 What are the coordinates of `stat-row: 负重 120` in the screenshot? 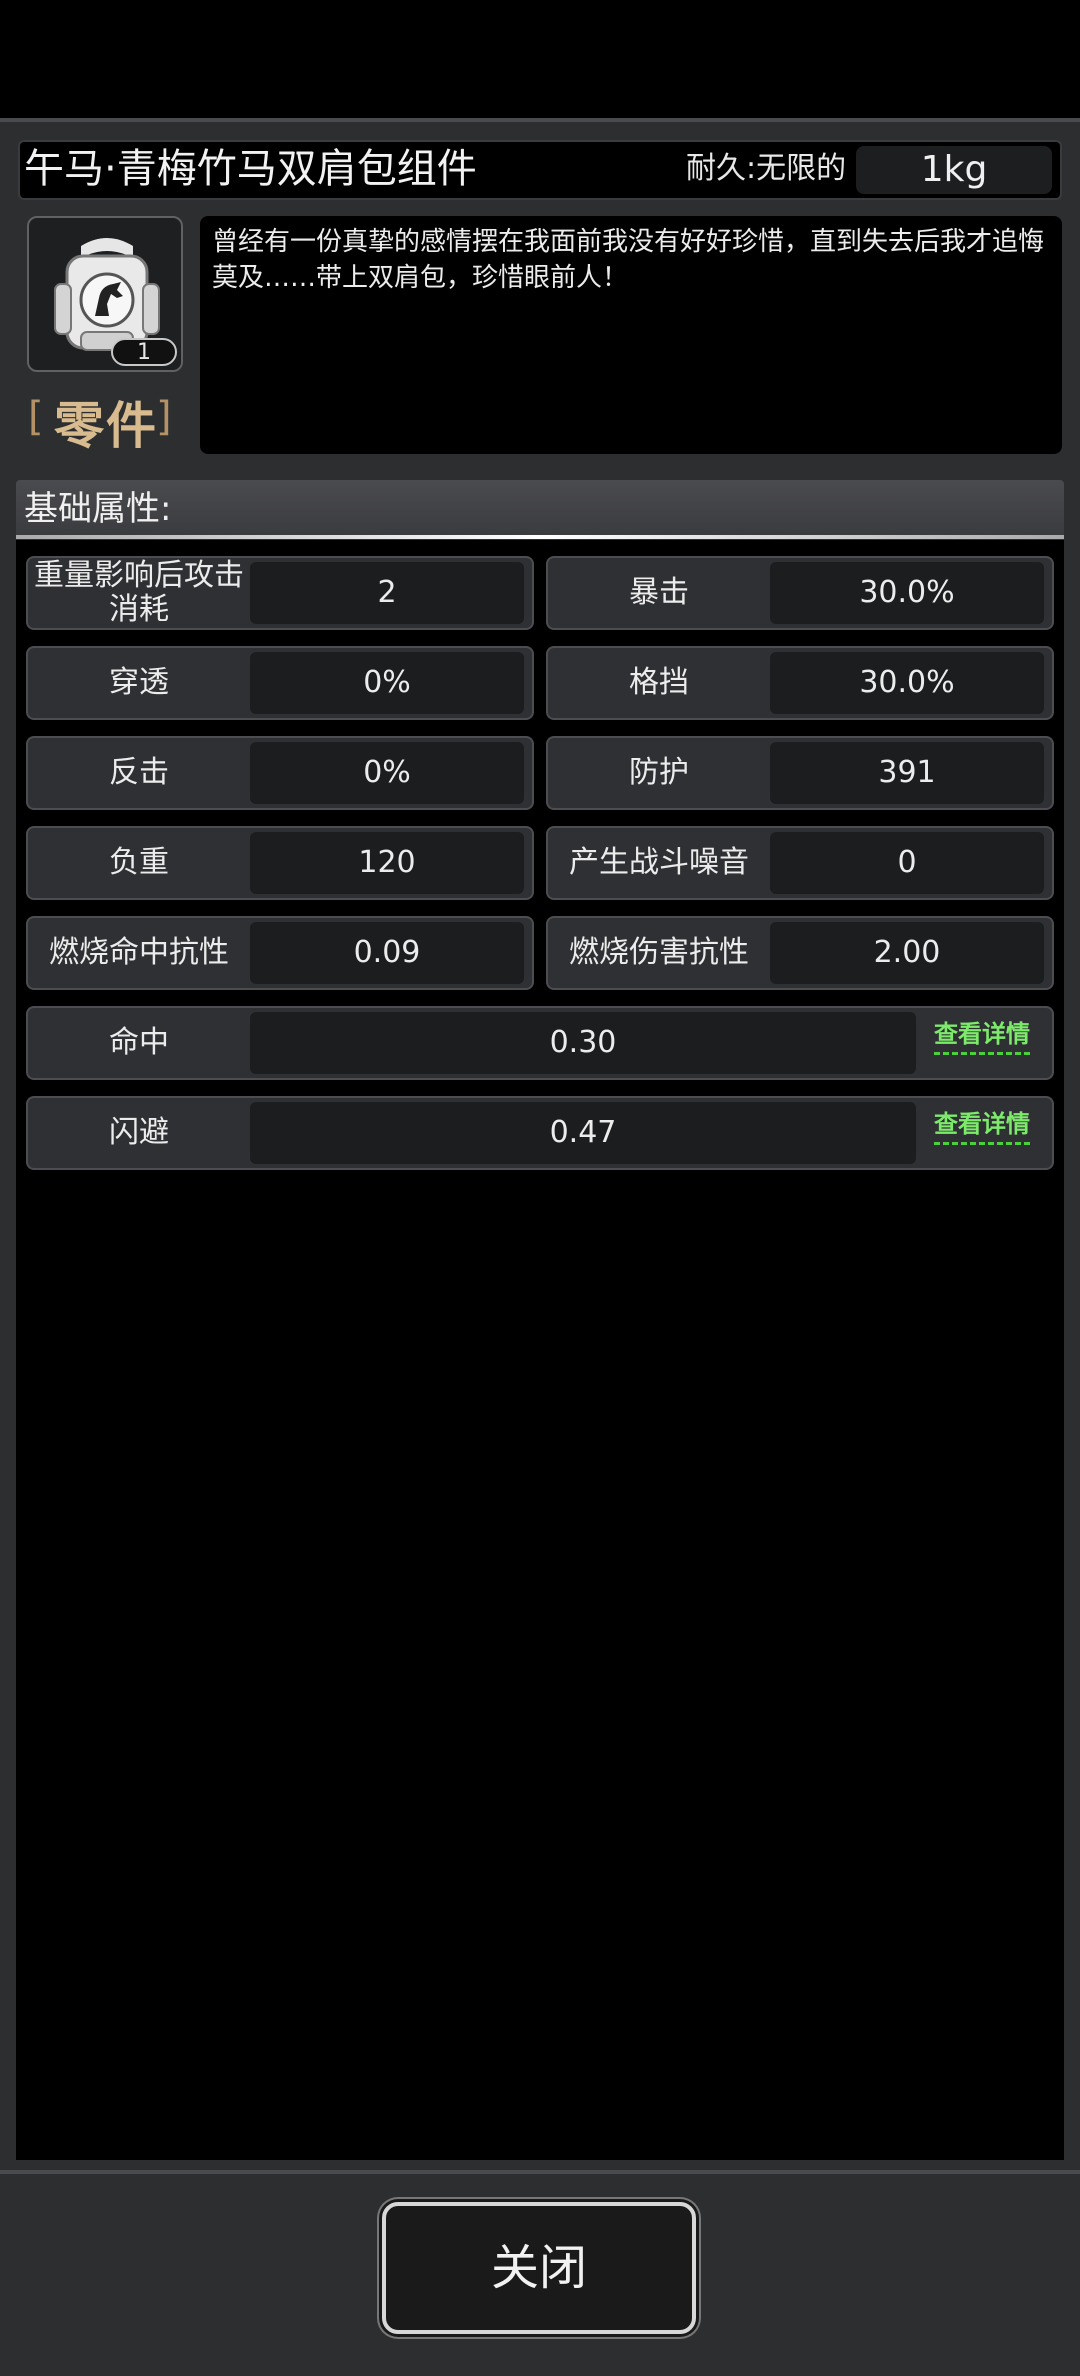 It's located at (280, 863).